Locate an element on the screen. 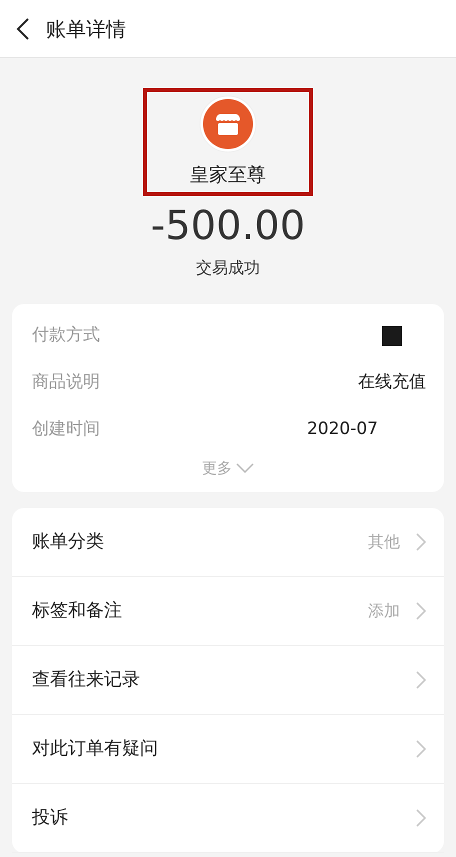 Image resolution: width=456 pixels, height=857 pixels. action-row: 投诉 is located at coordinates (228, 818).